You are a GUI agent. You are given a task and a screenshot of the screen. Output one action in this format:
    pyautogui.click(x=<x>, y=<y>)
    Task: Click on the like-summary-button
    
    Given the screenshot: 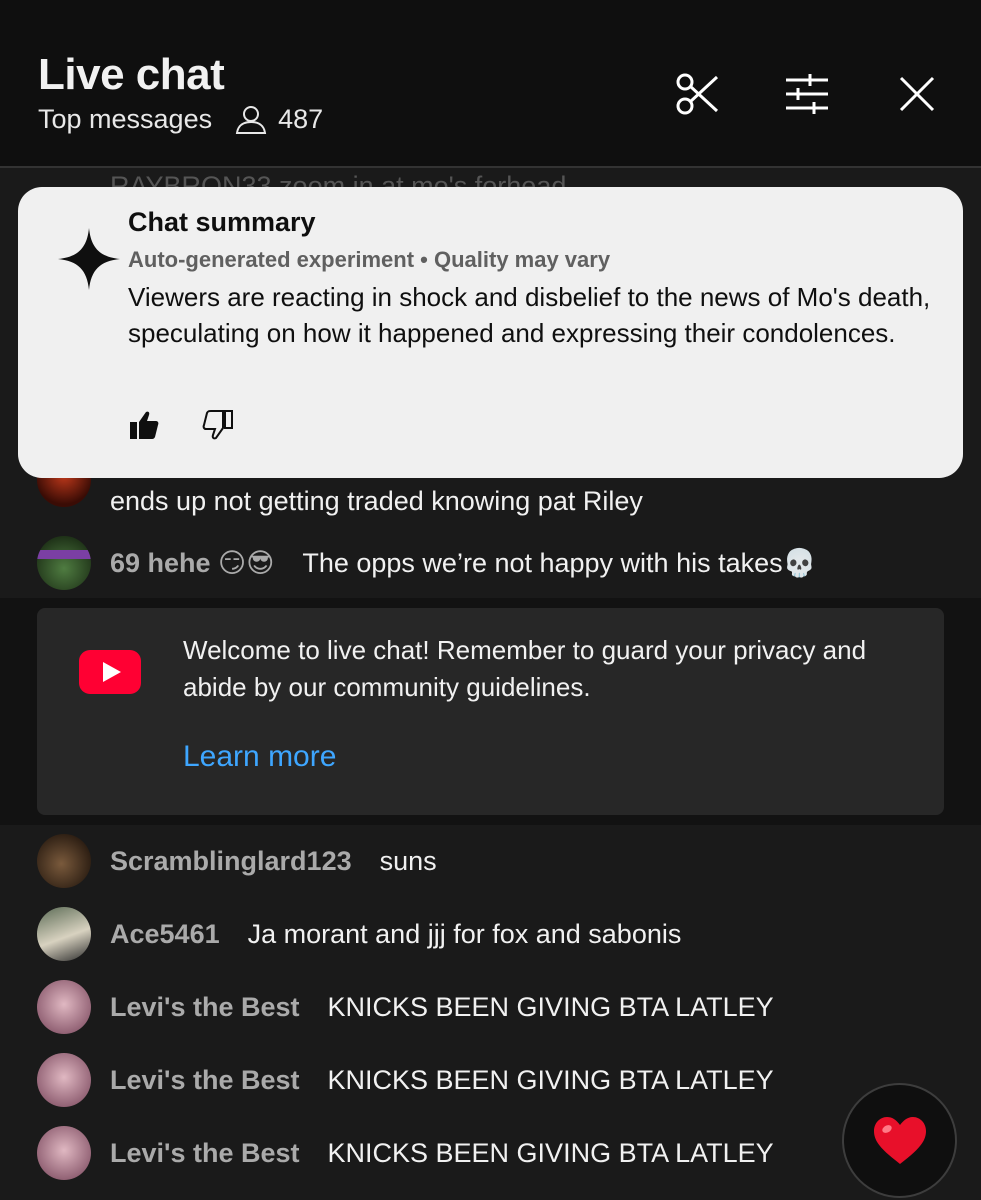 What is the action you would take?
    pyautogui.click(x=144, y=427)
    